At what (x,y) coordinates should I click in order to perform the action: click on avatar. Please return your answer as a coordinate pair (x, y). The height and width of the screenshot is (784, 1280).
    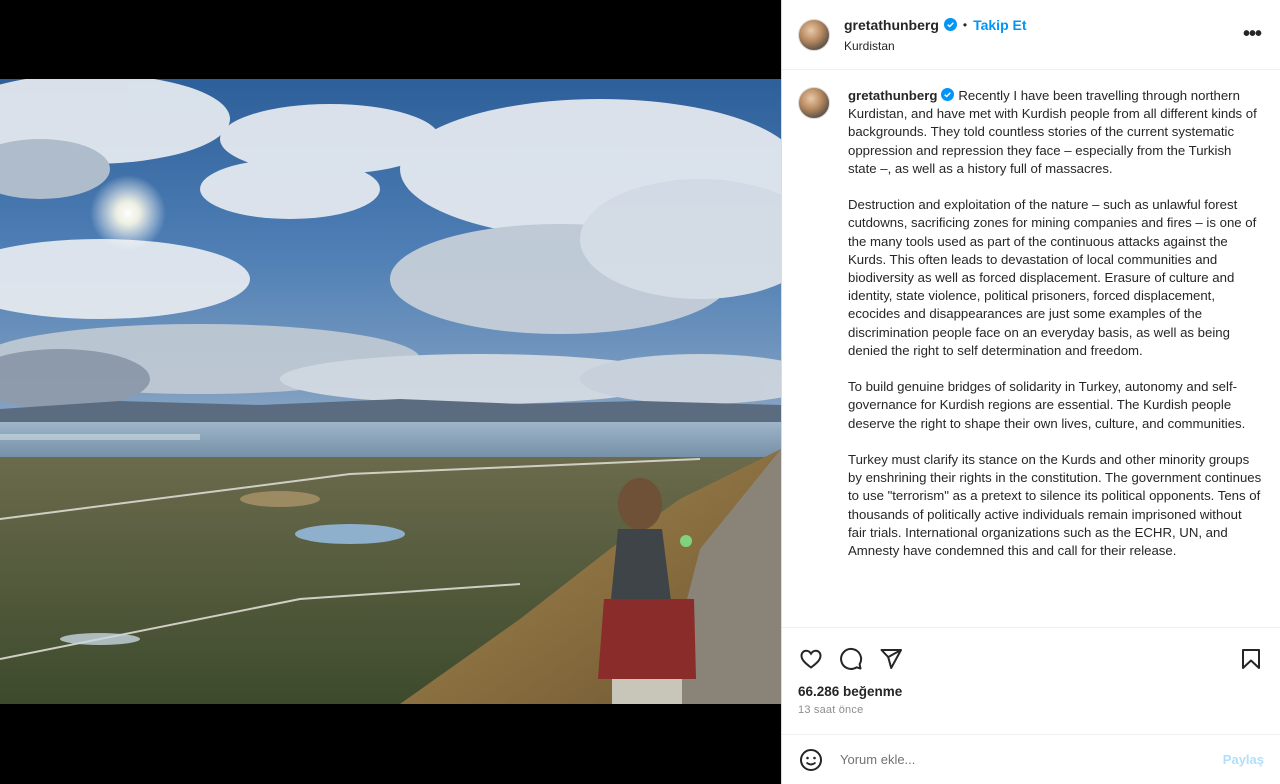
    Looking at the image, I should click on (814, 34).